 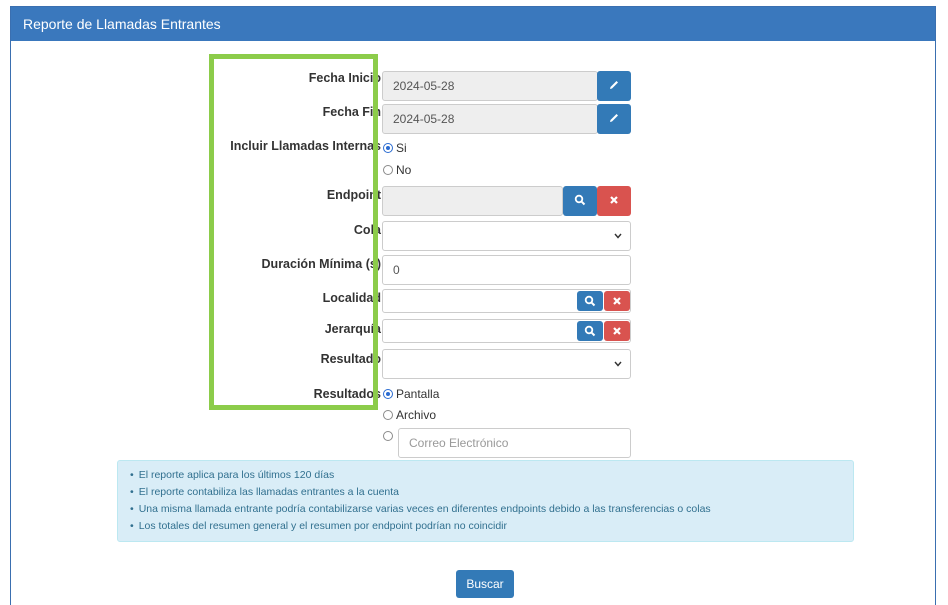 I want to click on endpoint-clear-button, so click(x=614, y=201).